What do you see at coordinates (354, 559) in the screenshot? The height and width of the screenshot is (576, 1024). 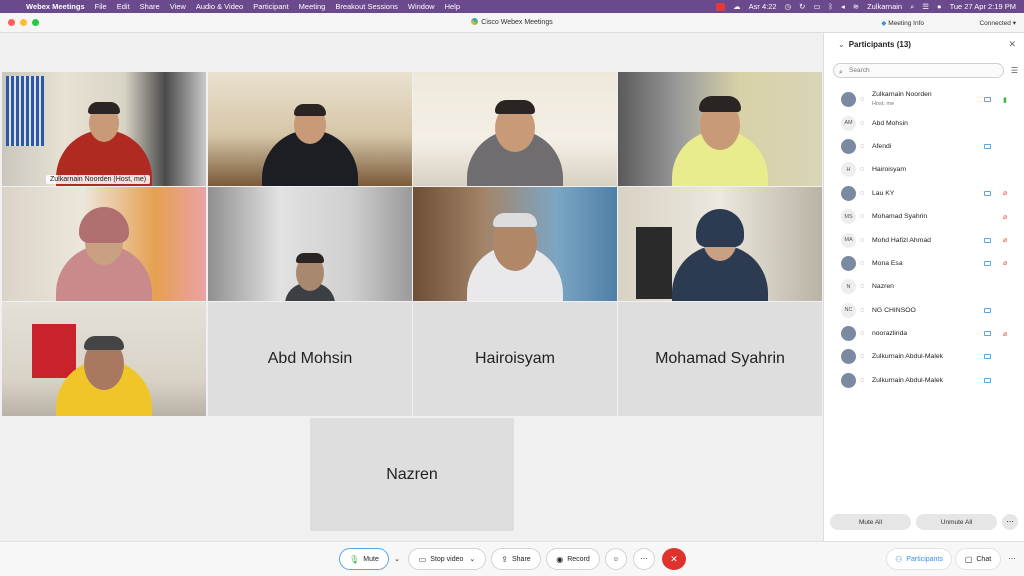 I see `microphone-icon: 🎙︎` at bounding box center [354, 559].